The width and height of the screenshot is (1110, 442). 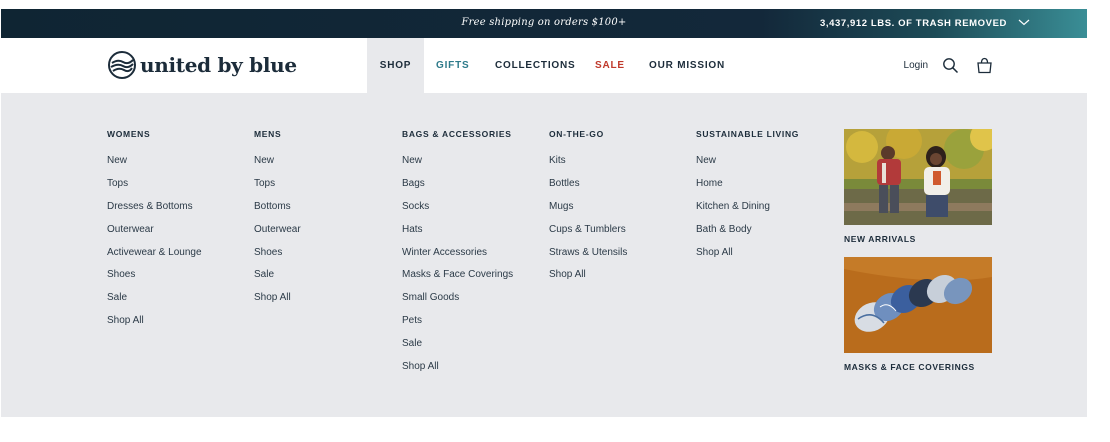 I want to click on main-nav: SHOP GIFTS COLLECTIONS SALE OUR MISSION, so click(x=546, y=65).